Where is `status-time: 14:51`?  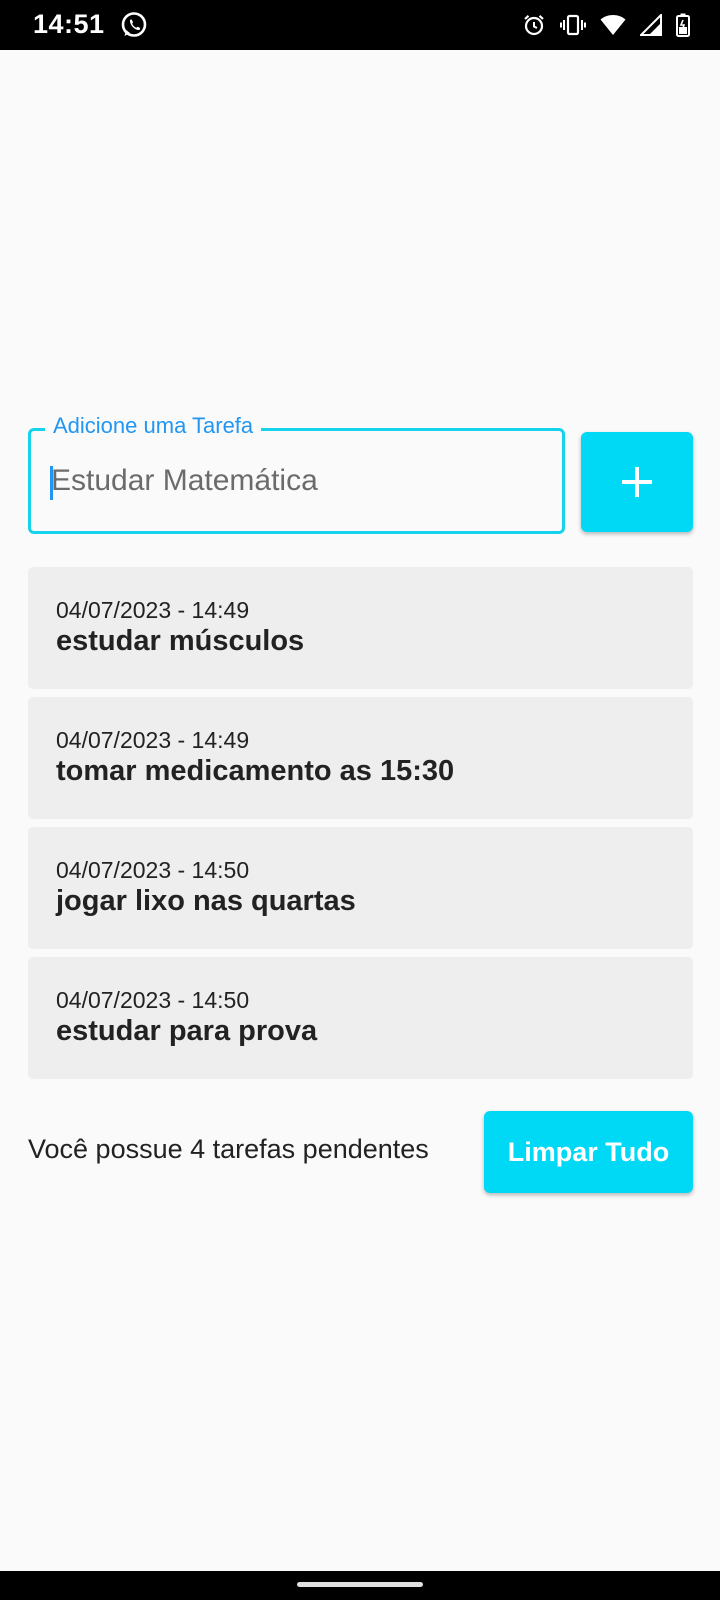 status-time: 14:51 is located at coordinates (69, 24).